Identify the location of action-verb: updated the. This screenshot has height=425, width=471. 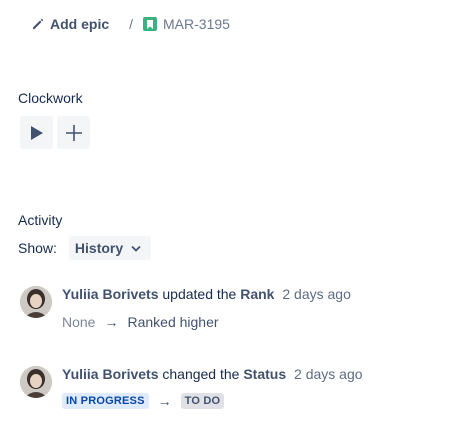
(199, 294).